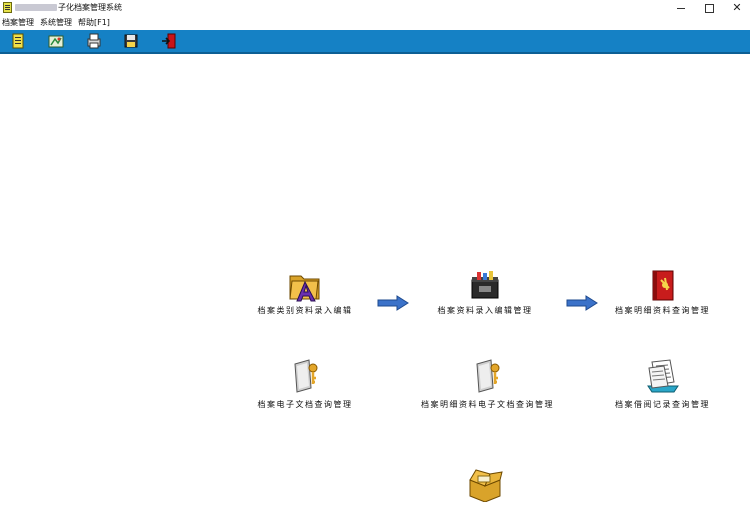  I want to click on module-label: 档案明细资料电子文档查询管理, so click(487, 404).